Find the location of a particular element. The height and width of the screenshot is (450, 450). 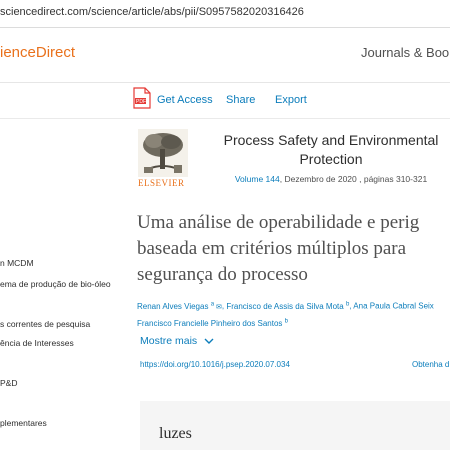

pdf-icon: PDF is located at coordinates (142, 98).